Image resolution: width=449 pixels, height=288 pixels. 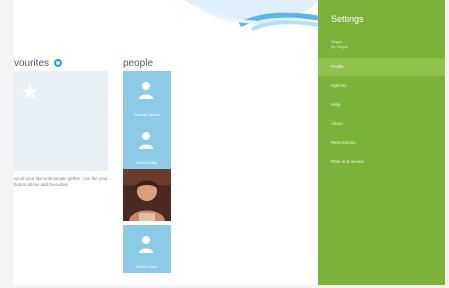 I want to click on left-border, so click(x=7, y=144).